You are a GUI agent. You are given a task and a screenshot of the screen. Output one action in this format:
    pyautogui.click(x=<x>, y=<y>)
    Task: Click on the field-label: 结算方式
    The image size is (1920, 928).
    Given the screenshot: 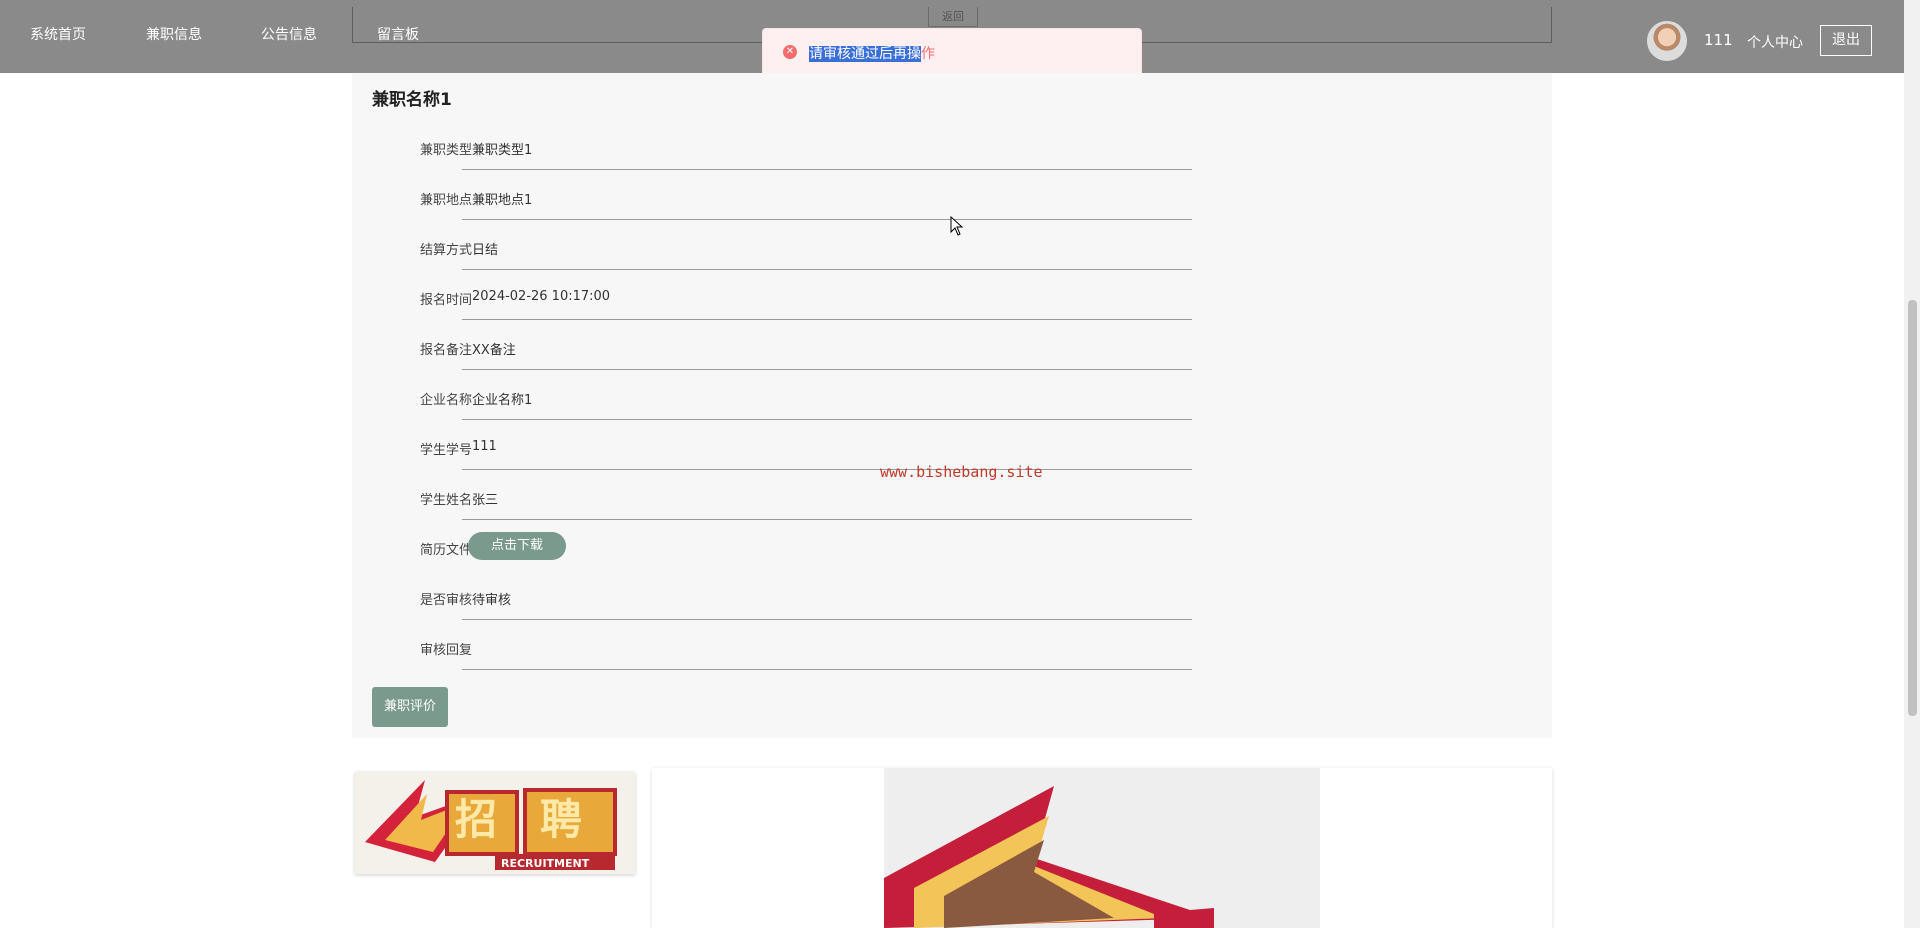 What is the action you would take?
    pyautogui.click(x=445, y=250)
    